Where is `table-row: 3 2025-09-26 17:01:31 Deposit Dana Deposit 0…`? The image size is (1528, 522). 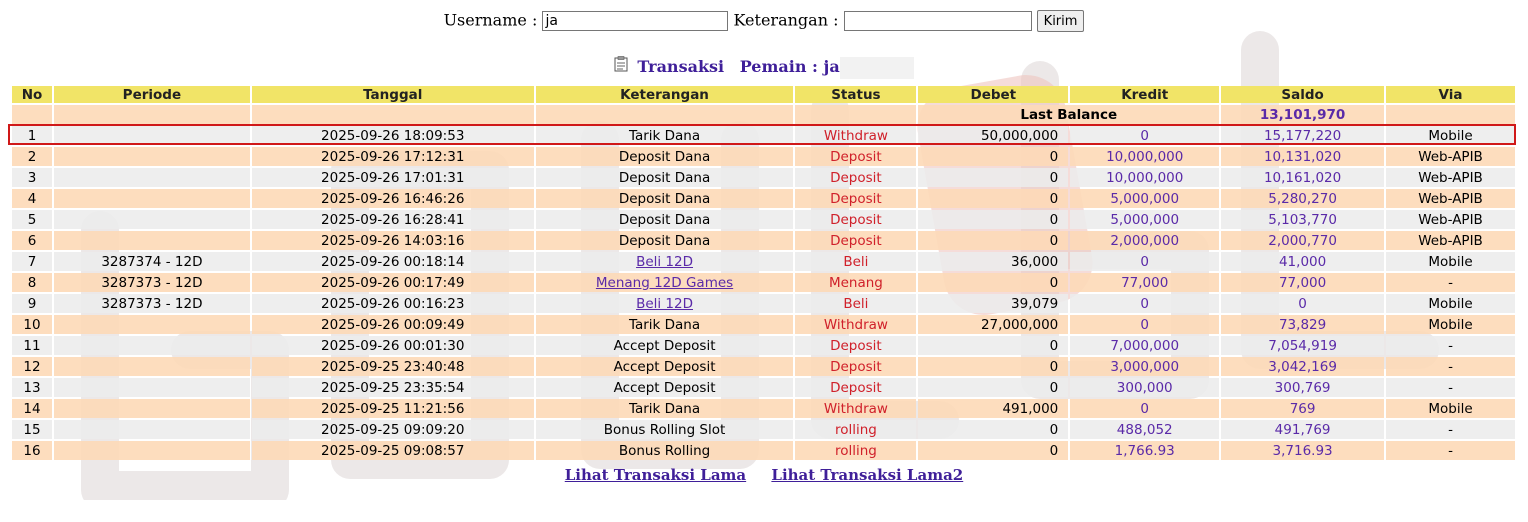
table-row: 3 2025-09-26 17:01:31 Deposit Dana Deposit 0… is located at coordinates (763, 177).